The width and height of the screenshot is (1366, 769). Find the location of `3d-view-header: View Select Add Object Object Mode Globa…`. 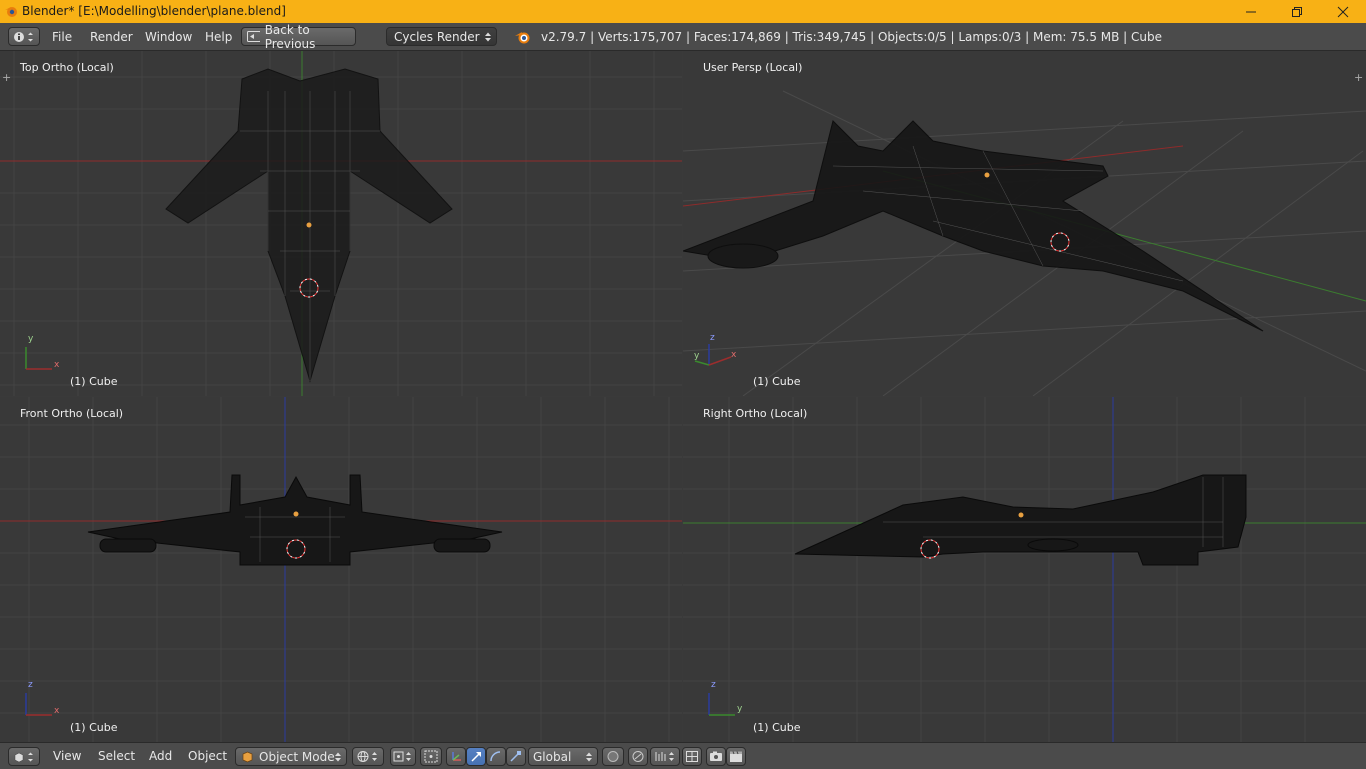

3d-view-header: View Select Add Object Object Mode Globa… is located at coordinates (683, 755).